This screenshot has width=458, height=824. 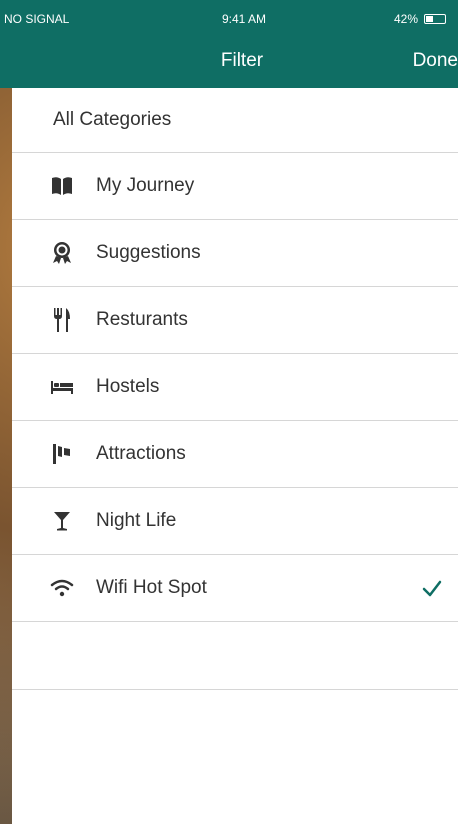 I want to click on all-categories-row: All Categories, so click(x=235, y=120).